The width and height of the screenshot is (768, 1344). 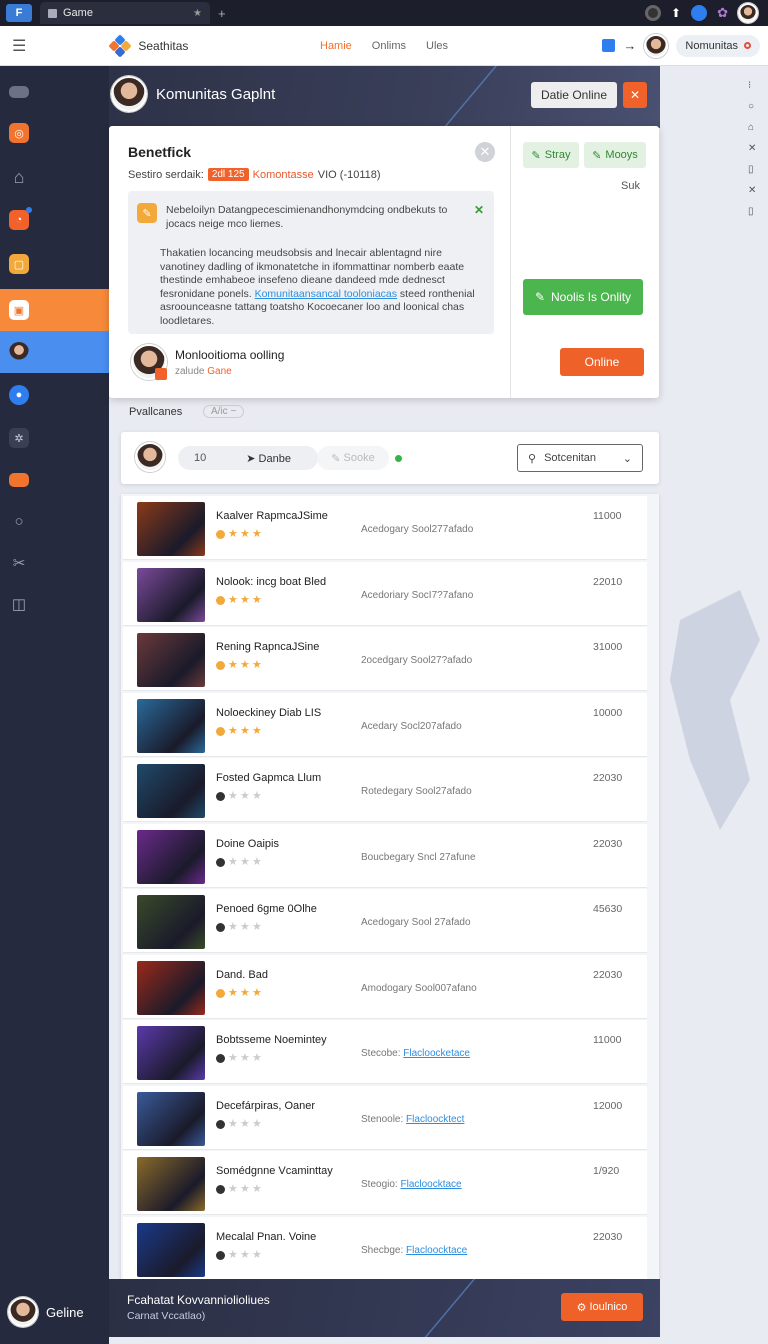 I want to click on sidebar-item-home: ⌂, so click(x=54, y=177).